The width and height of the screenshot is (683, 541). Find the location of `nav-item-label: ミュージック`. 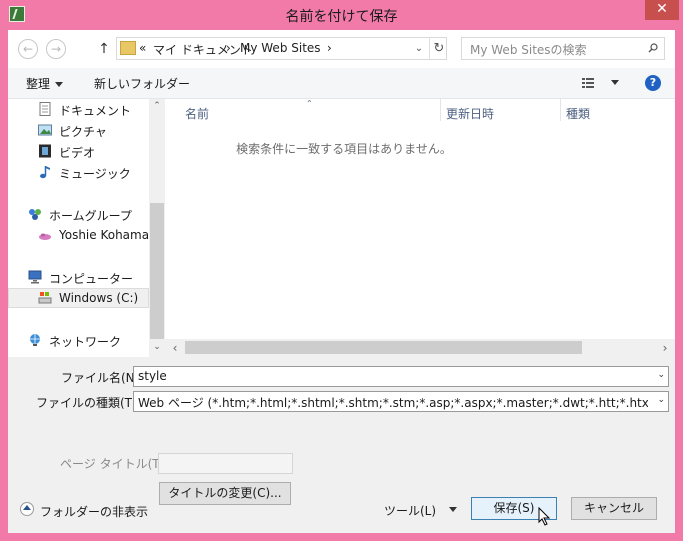

nav-item-label: ミュージック is located at coordinates (95, 174).